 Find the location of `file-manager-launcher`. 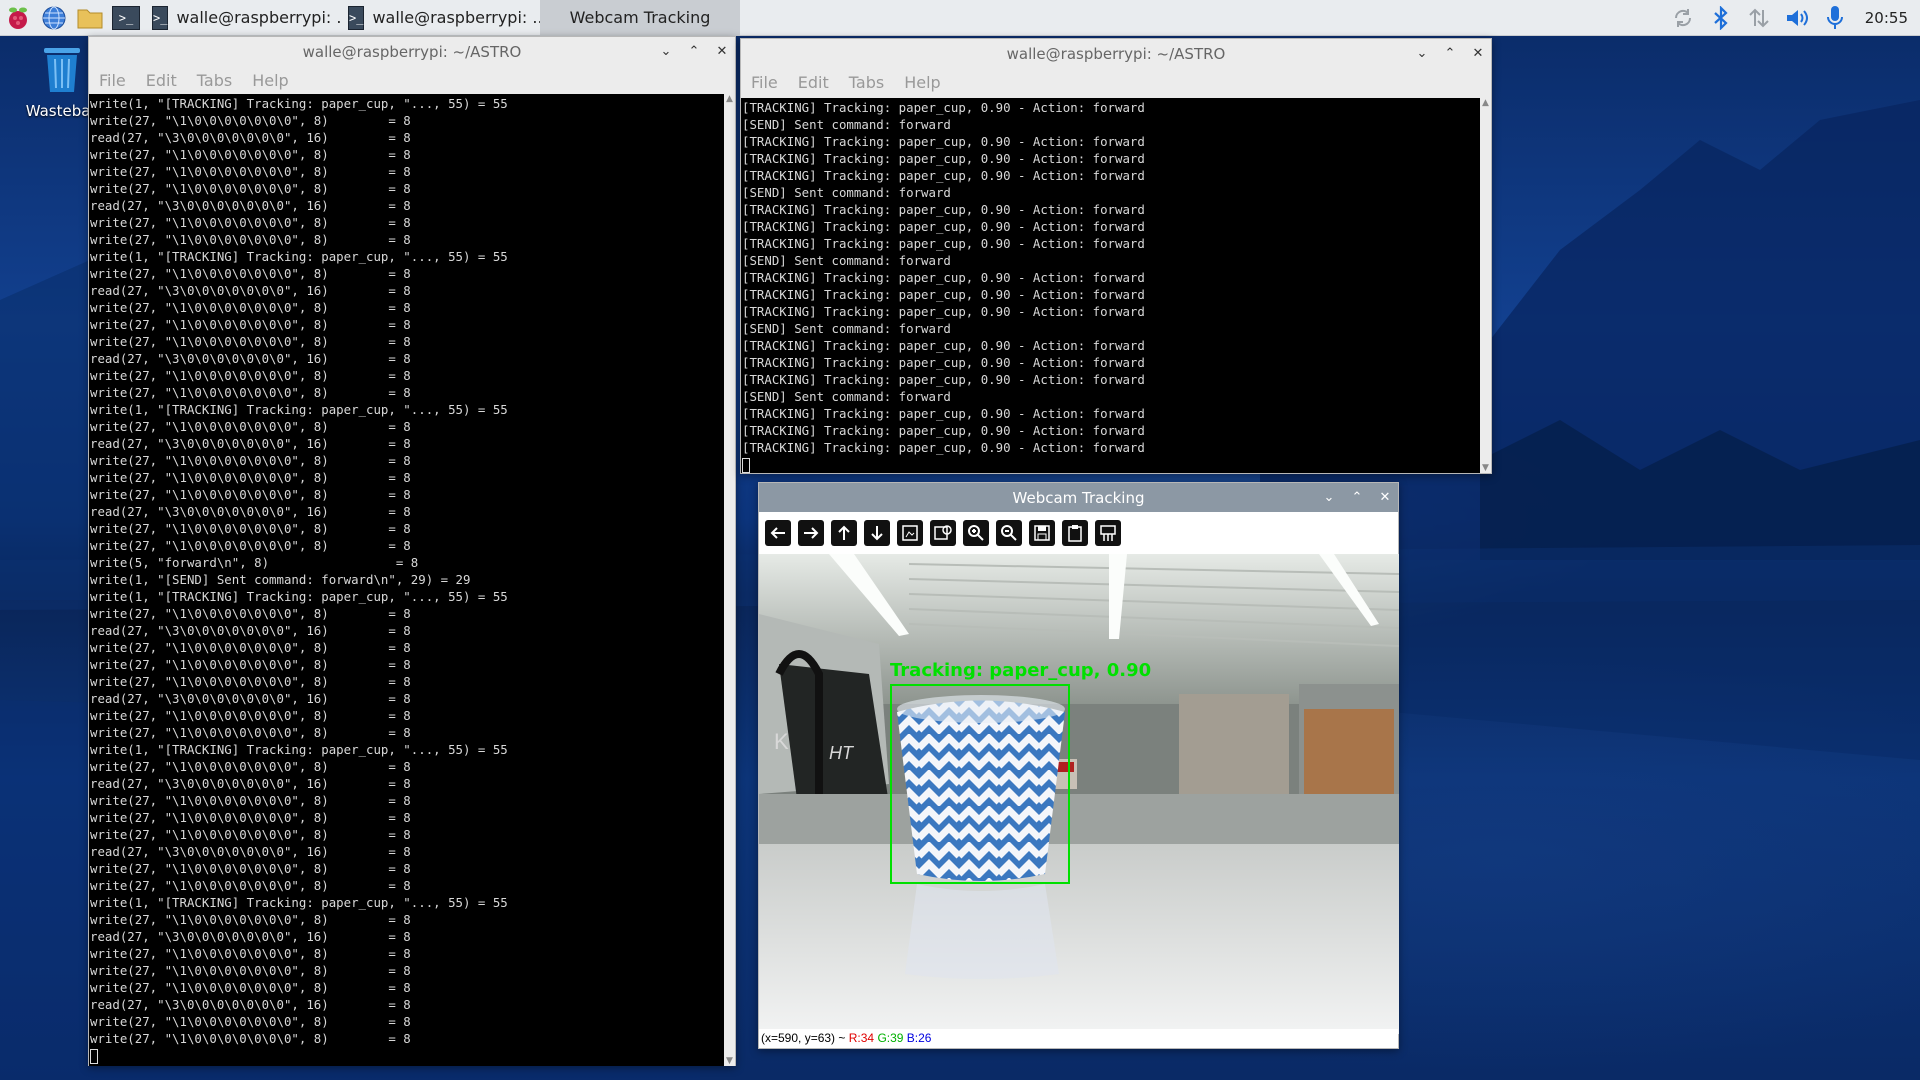

file-manager-launcher is located at coordinates (90, 18).